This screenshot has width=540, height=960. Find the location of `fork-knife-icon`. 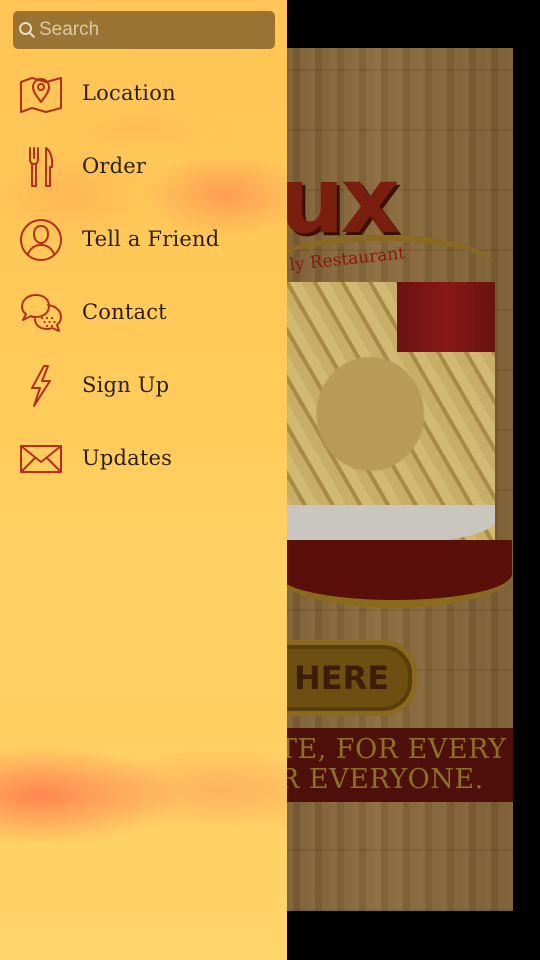

fork-knife-icon is located at coordinates (41, 167).